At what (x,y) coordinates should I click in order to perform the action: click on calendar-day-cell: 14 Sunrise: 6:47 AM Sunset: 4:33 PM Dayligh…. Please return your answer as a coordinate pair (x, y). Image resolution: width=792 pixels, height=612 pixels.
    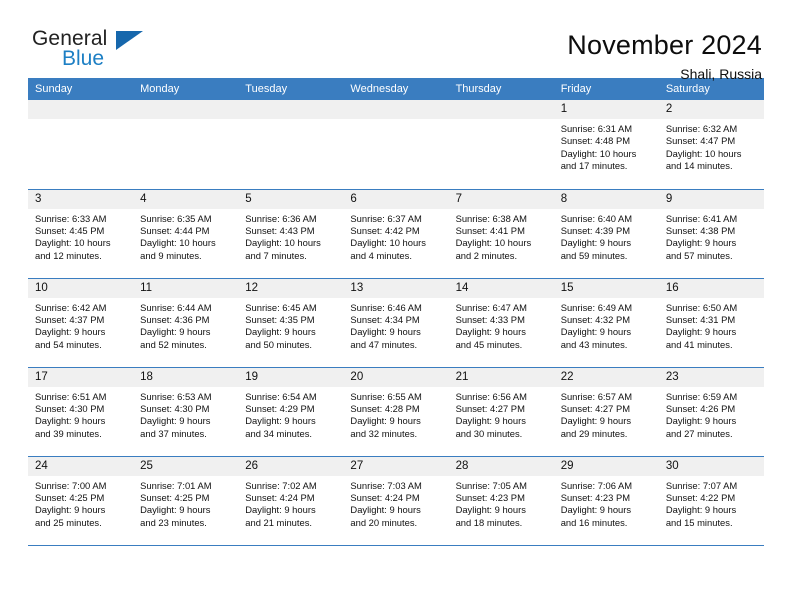
    Looking at the image, I should click on (501, 322).